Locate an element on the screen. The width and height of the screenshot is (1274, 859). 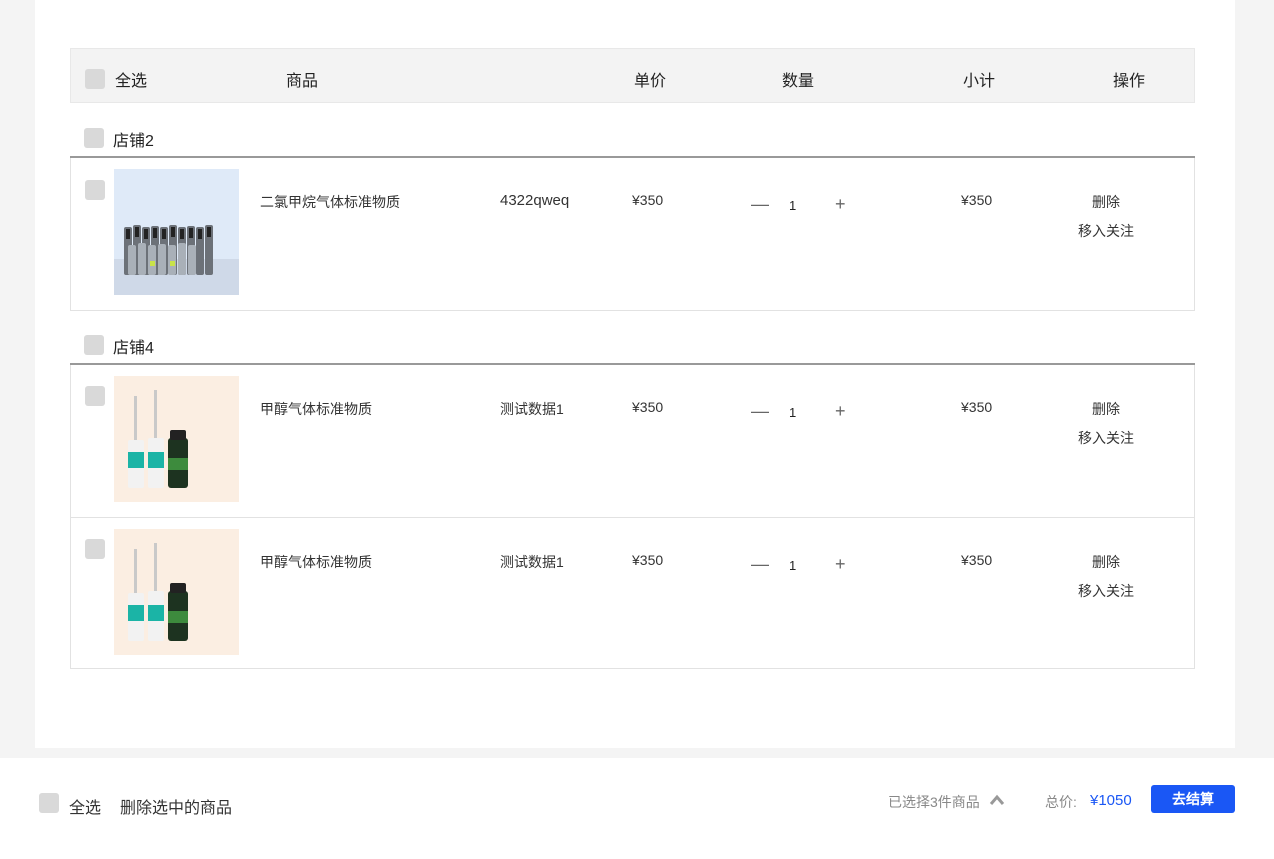
header-unit-price: 单价 is located at coordinates (650, 81).